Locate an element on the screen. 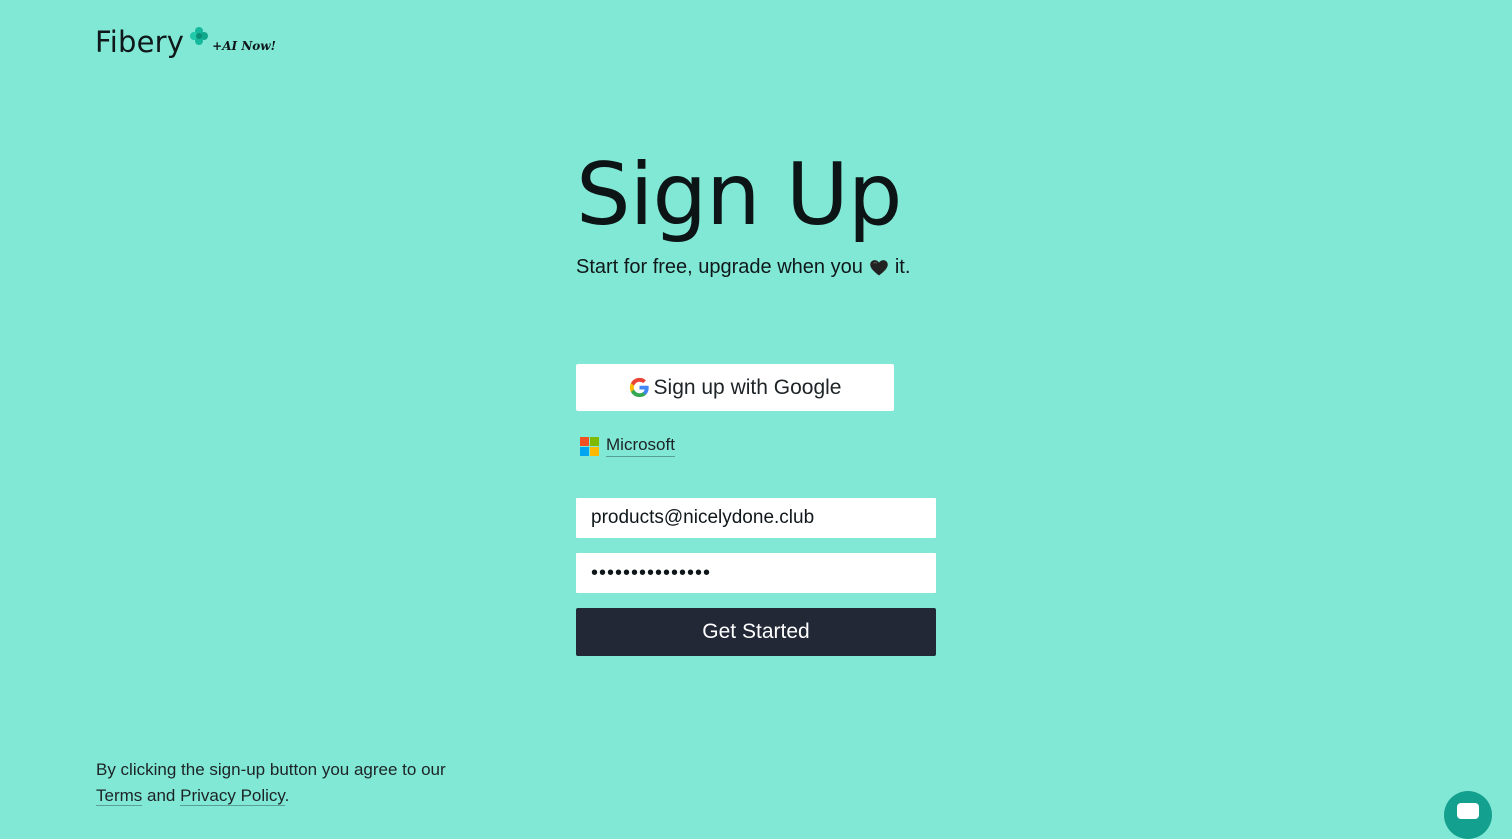  google-signup-button: Sign up with Google is located at coordinates (735, 387).